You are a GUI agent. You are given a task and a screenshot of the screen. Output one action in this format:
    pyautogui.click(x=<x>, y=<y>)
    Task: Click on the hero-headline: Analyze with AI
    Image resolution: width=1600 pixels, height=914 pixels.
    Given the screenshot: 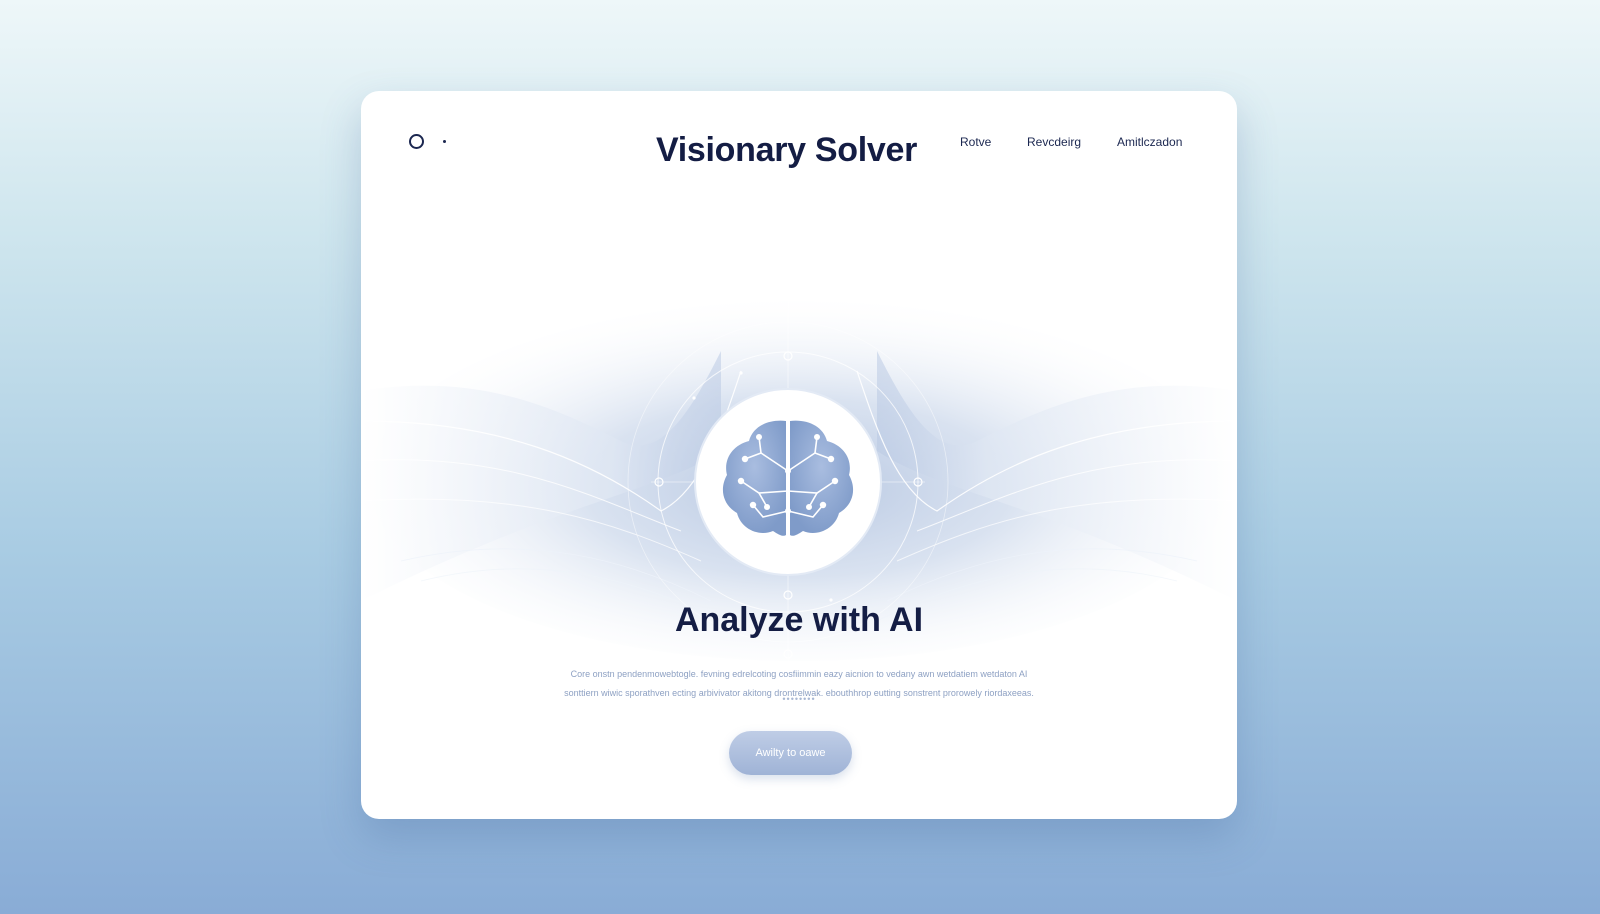 What is the action you would take?
    pyautogui.click(x=799, y=620)
    